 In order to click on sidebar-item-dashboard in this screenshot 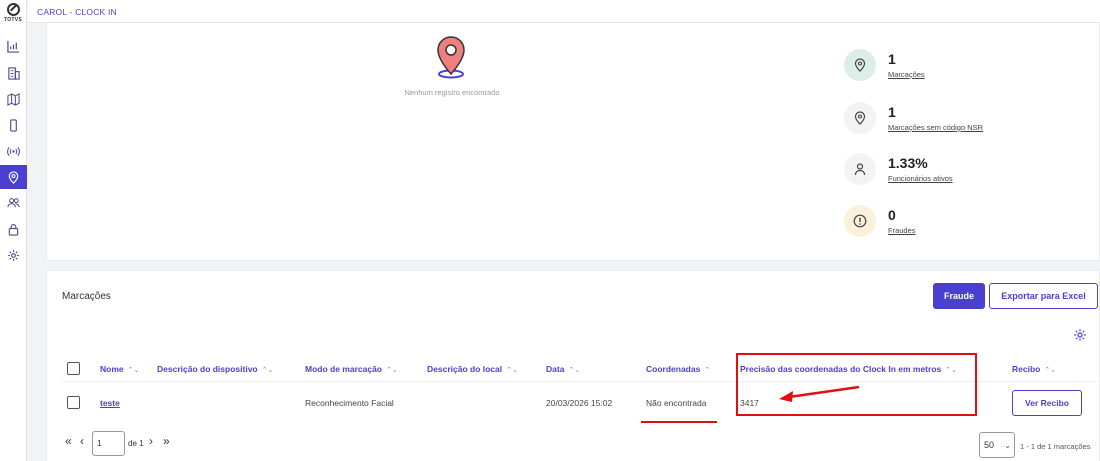, I will do `click(13, 46)`.